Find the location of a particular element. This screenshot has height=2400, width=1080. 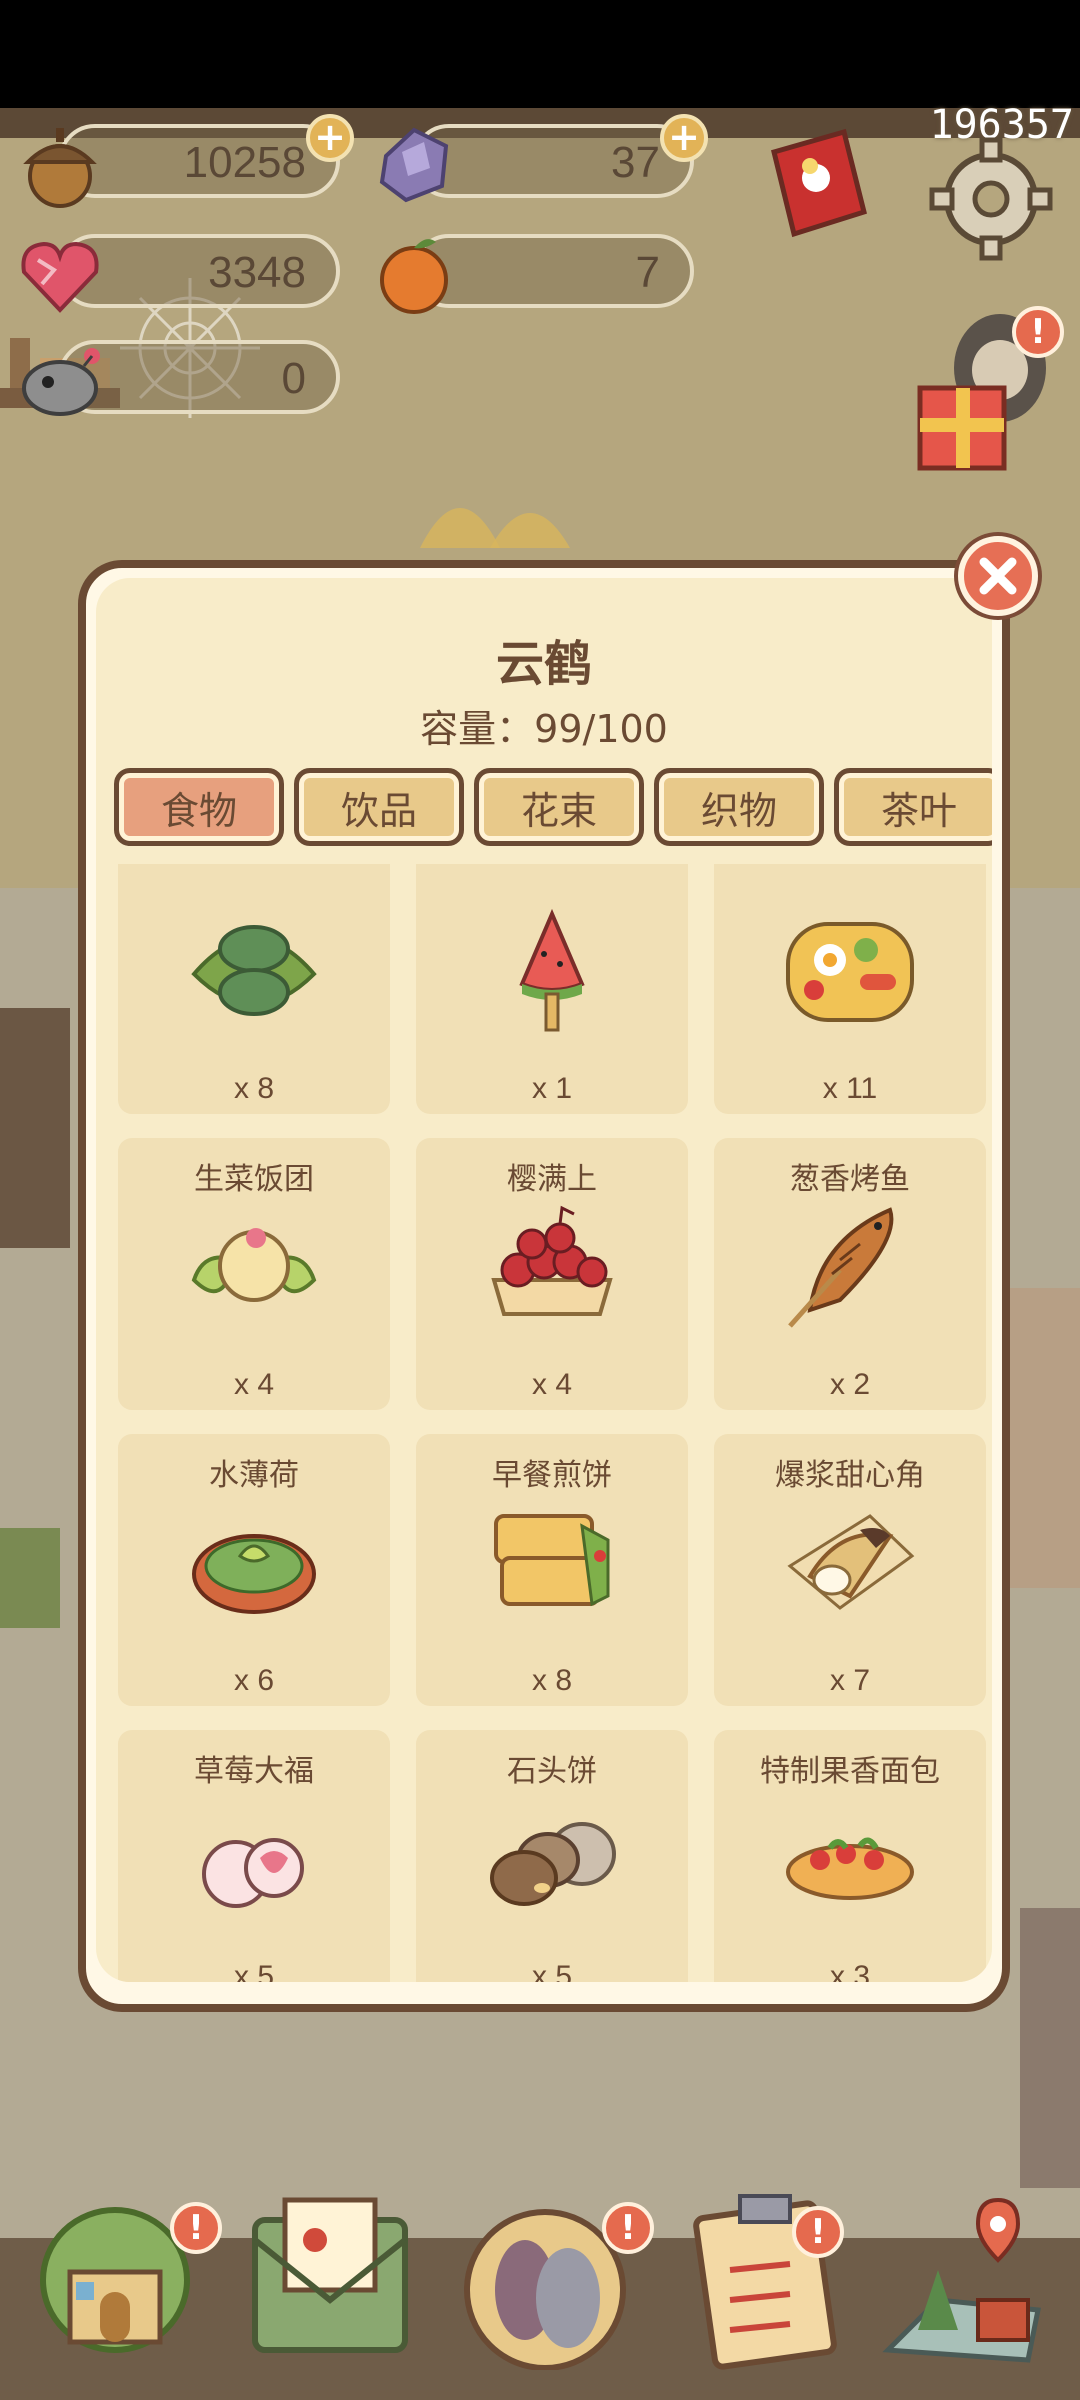

map-icon is located at coordinates (961, 2280).